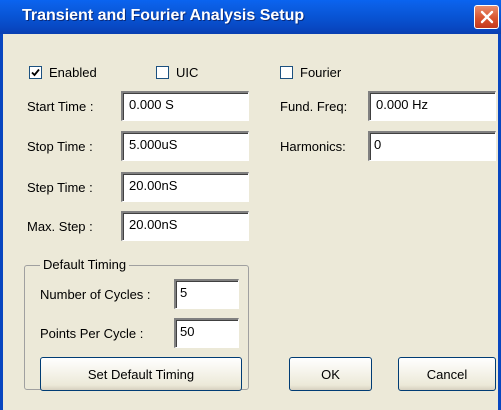  What do you see at coordinates (153, 144) in the screenshot?
I see `stop-time-value: 5.000uS` at bounding box center [153, 144].